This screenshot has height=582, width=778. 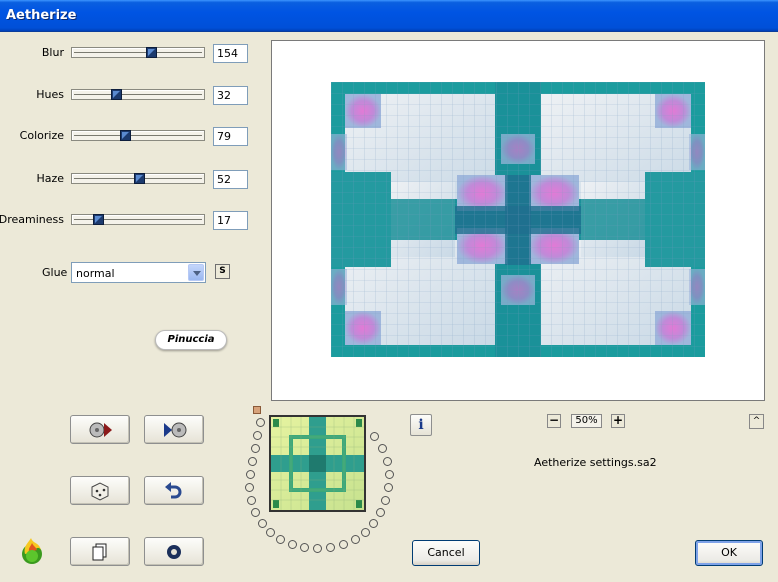 I want to click on glue-selected-value: normal, so click(x=95, y=273).